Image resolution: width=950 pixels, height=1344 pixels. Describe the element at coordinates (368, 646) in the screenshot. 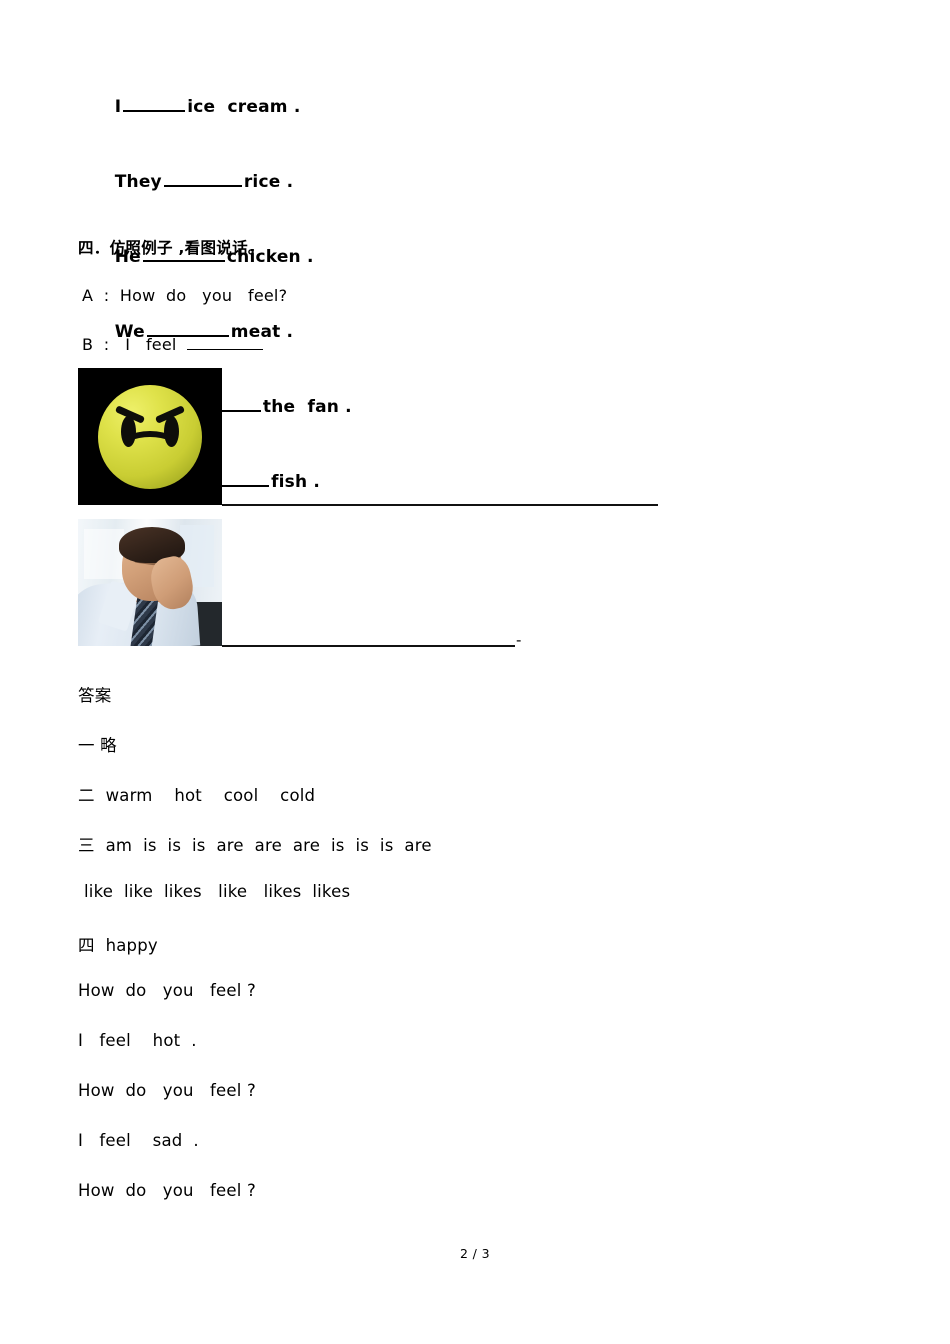

I see `answer-rule-two` at that location.